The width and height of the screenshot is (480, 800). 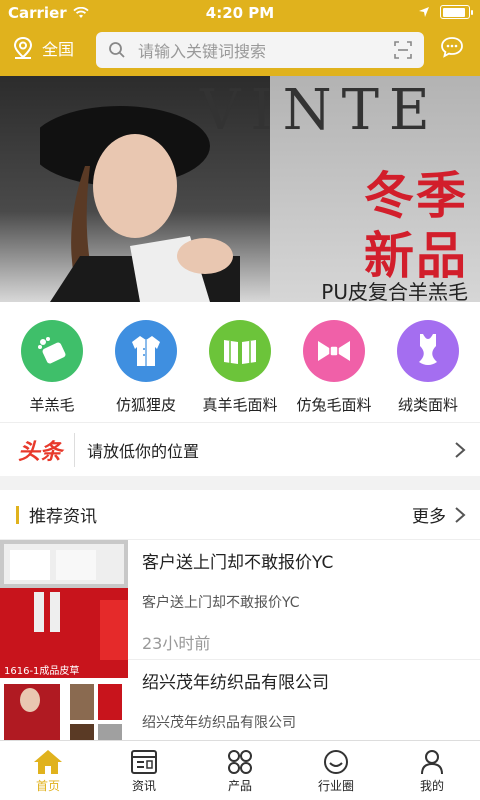 What do you see at coordinates (240, 515) in the screenshot?
I see `recommend-header: 推荐资讯 更多` at bounding box center [240, 515].